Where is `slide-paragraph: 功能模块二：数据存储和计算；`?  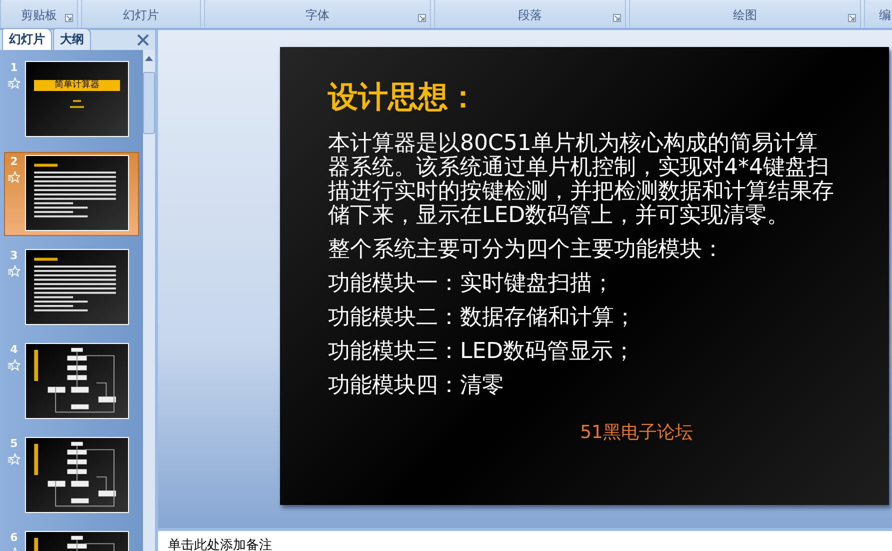 slide-paragraph: 功能模块二：数据存储和计算； is located at coordinates (482, 318).